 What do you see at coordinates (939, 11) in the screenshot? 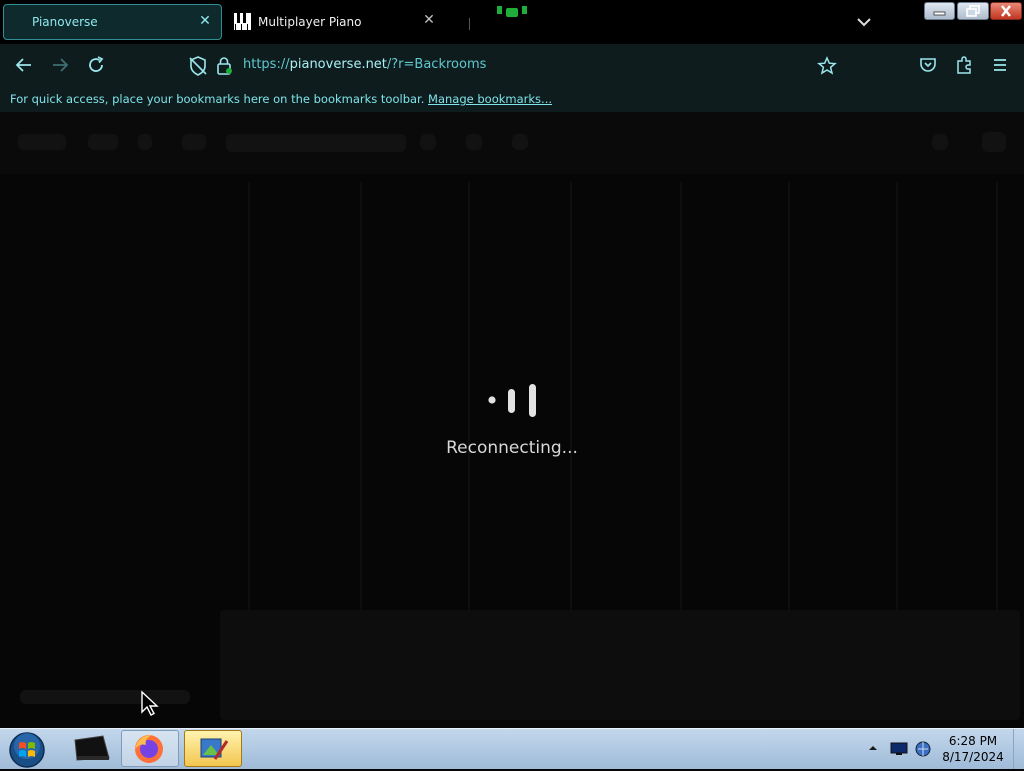
I see `window-minimize-button` at bounding box center [939, 11].